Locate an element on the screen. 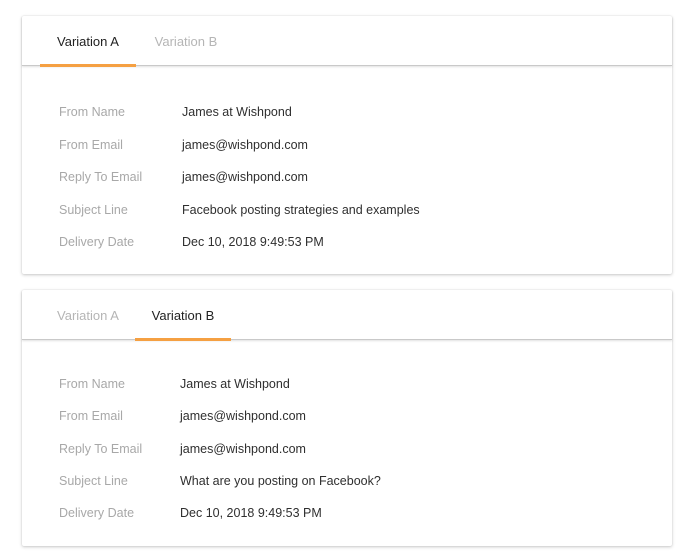 Image resolution: width=695 pixels, height=560 pixels. field-value: Facebook posting strategies and examples is located at coordinates (301, 209).